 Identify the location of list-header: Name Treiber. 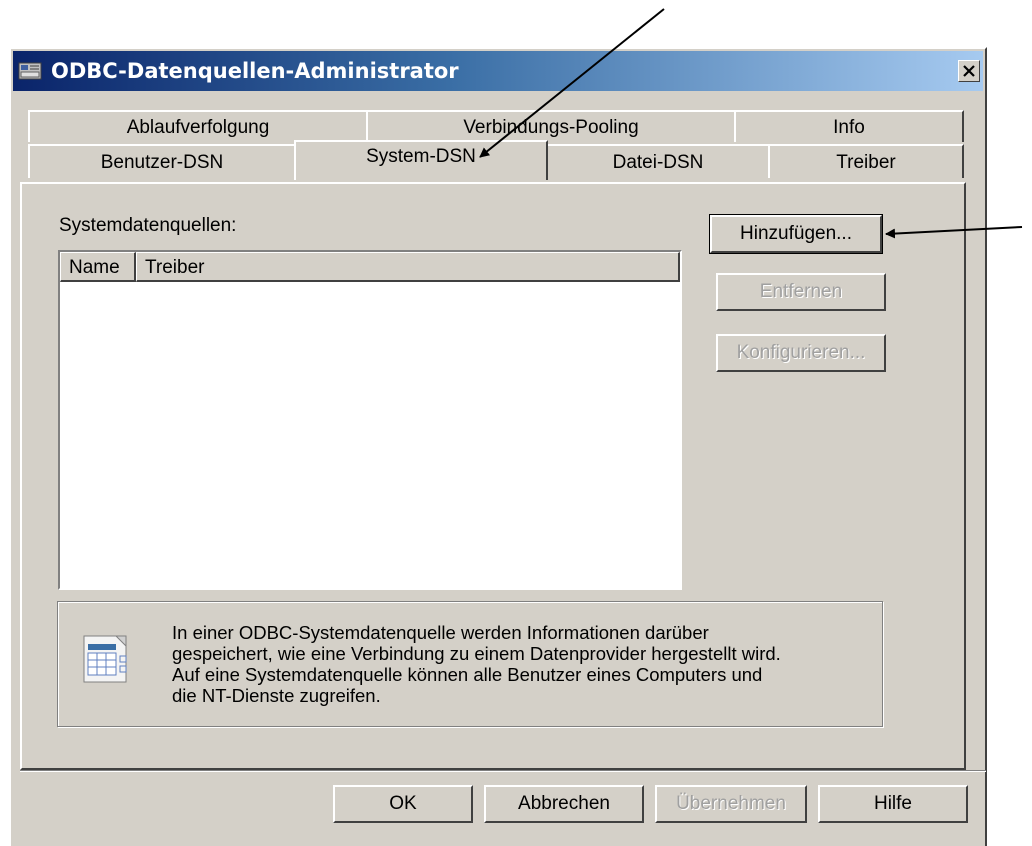
(370, 267).